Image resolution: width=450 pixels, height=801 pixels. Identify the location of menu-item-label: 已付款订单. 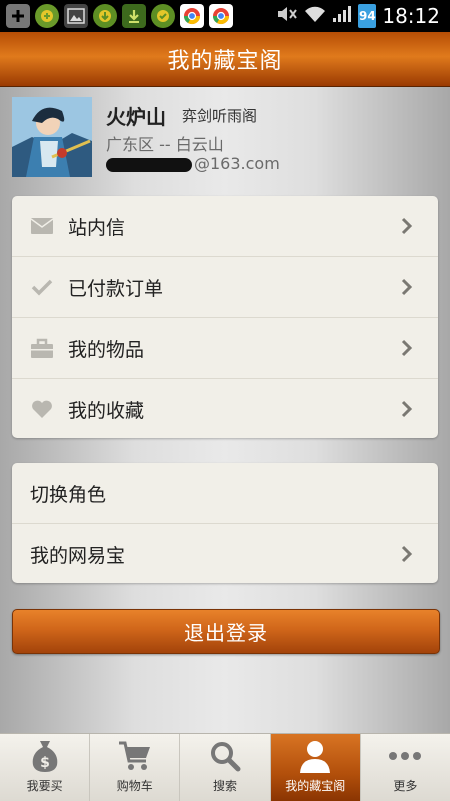
(116, 288).